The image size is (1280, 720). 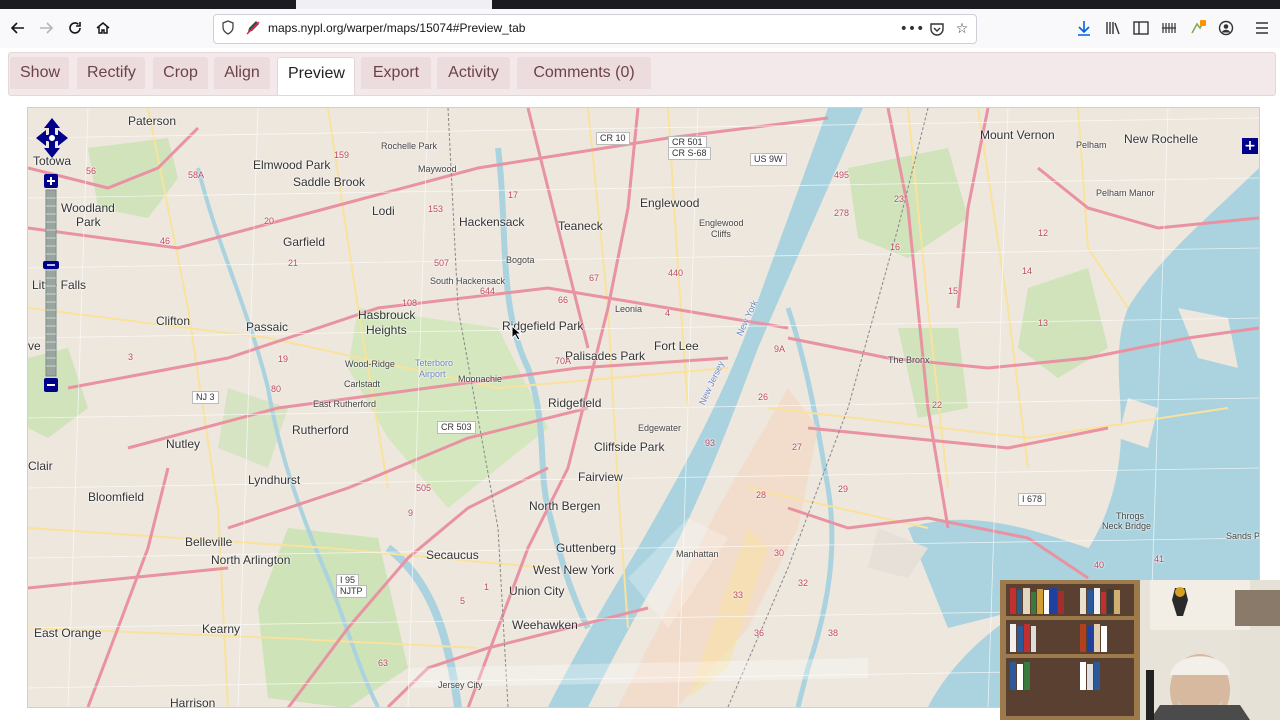 I want to click on extension-icon, so click(x=1169, y=28).